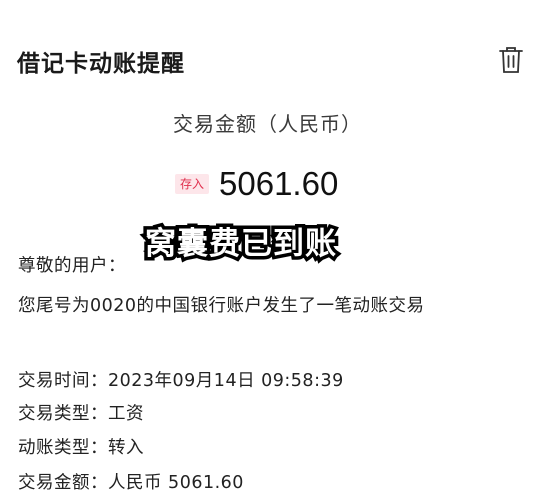 Image resolution: width=535 pixels, height=500 pixels. What do you see at coordinates (81, 448) in the screenshot?
I see `account-change-type: 动账类型：转入` at bounding box center [81, 448].